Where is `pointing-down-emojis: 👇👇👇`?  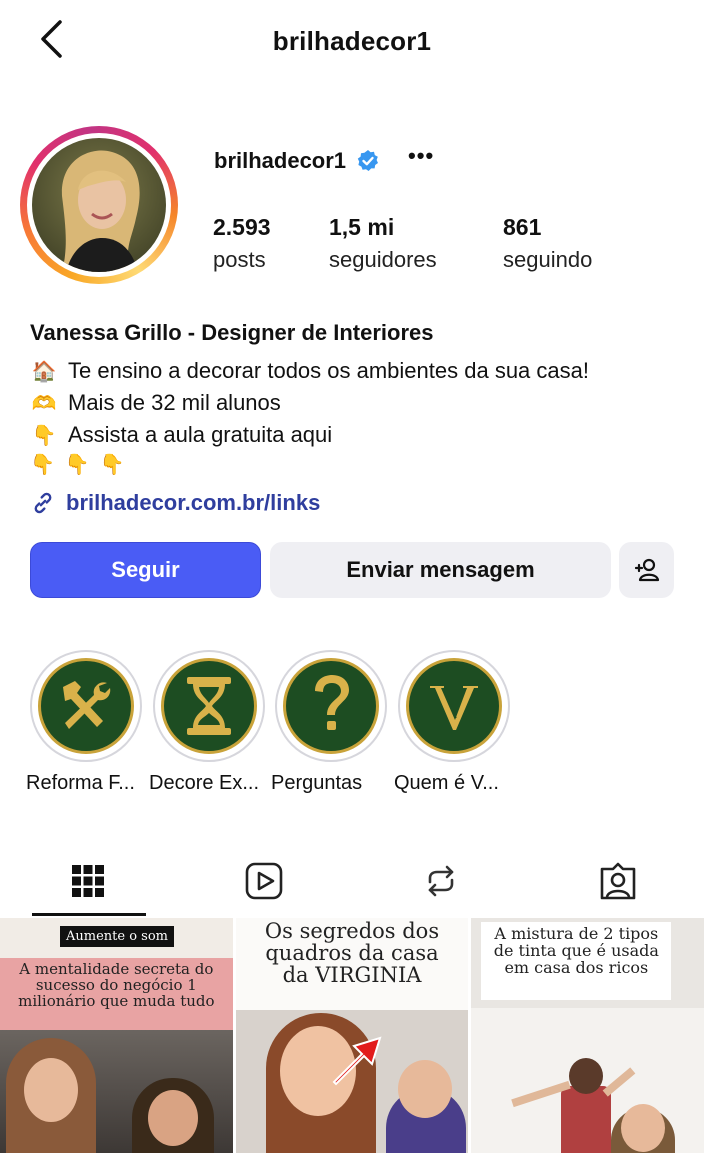
pointing-down-emojis: 👇👇👇 is located at coordinates (82, 464).